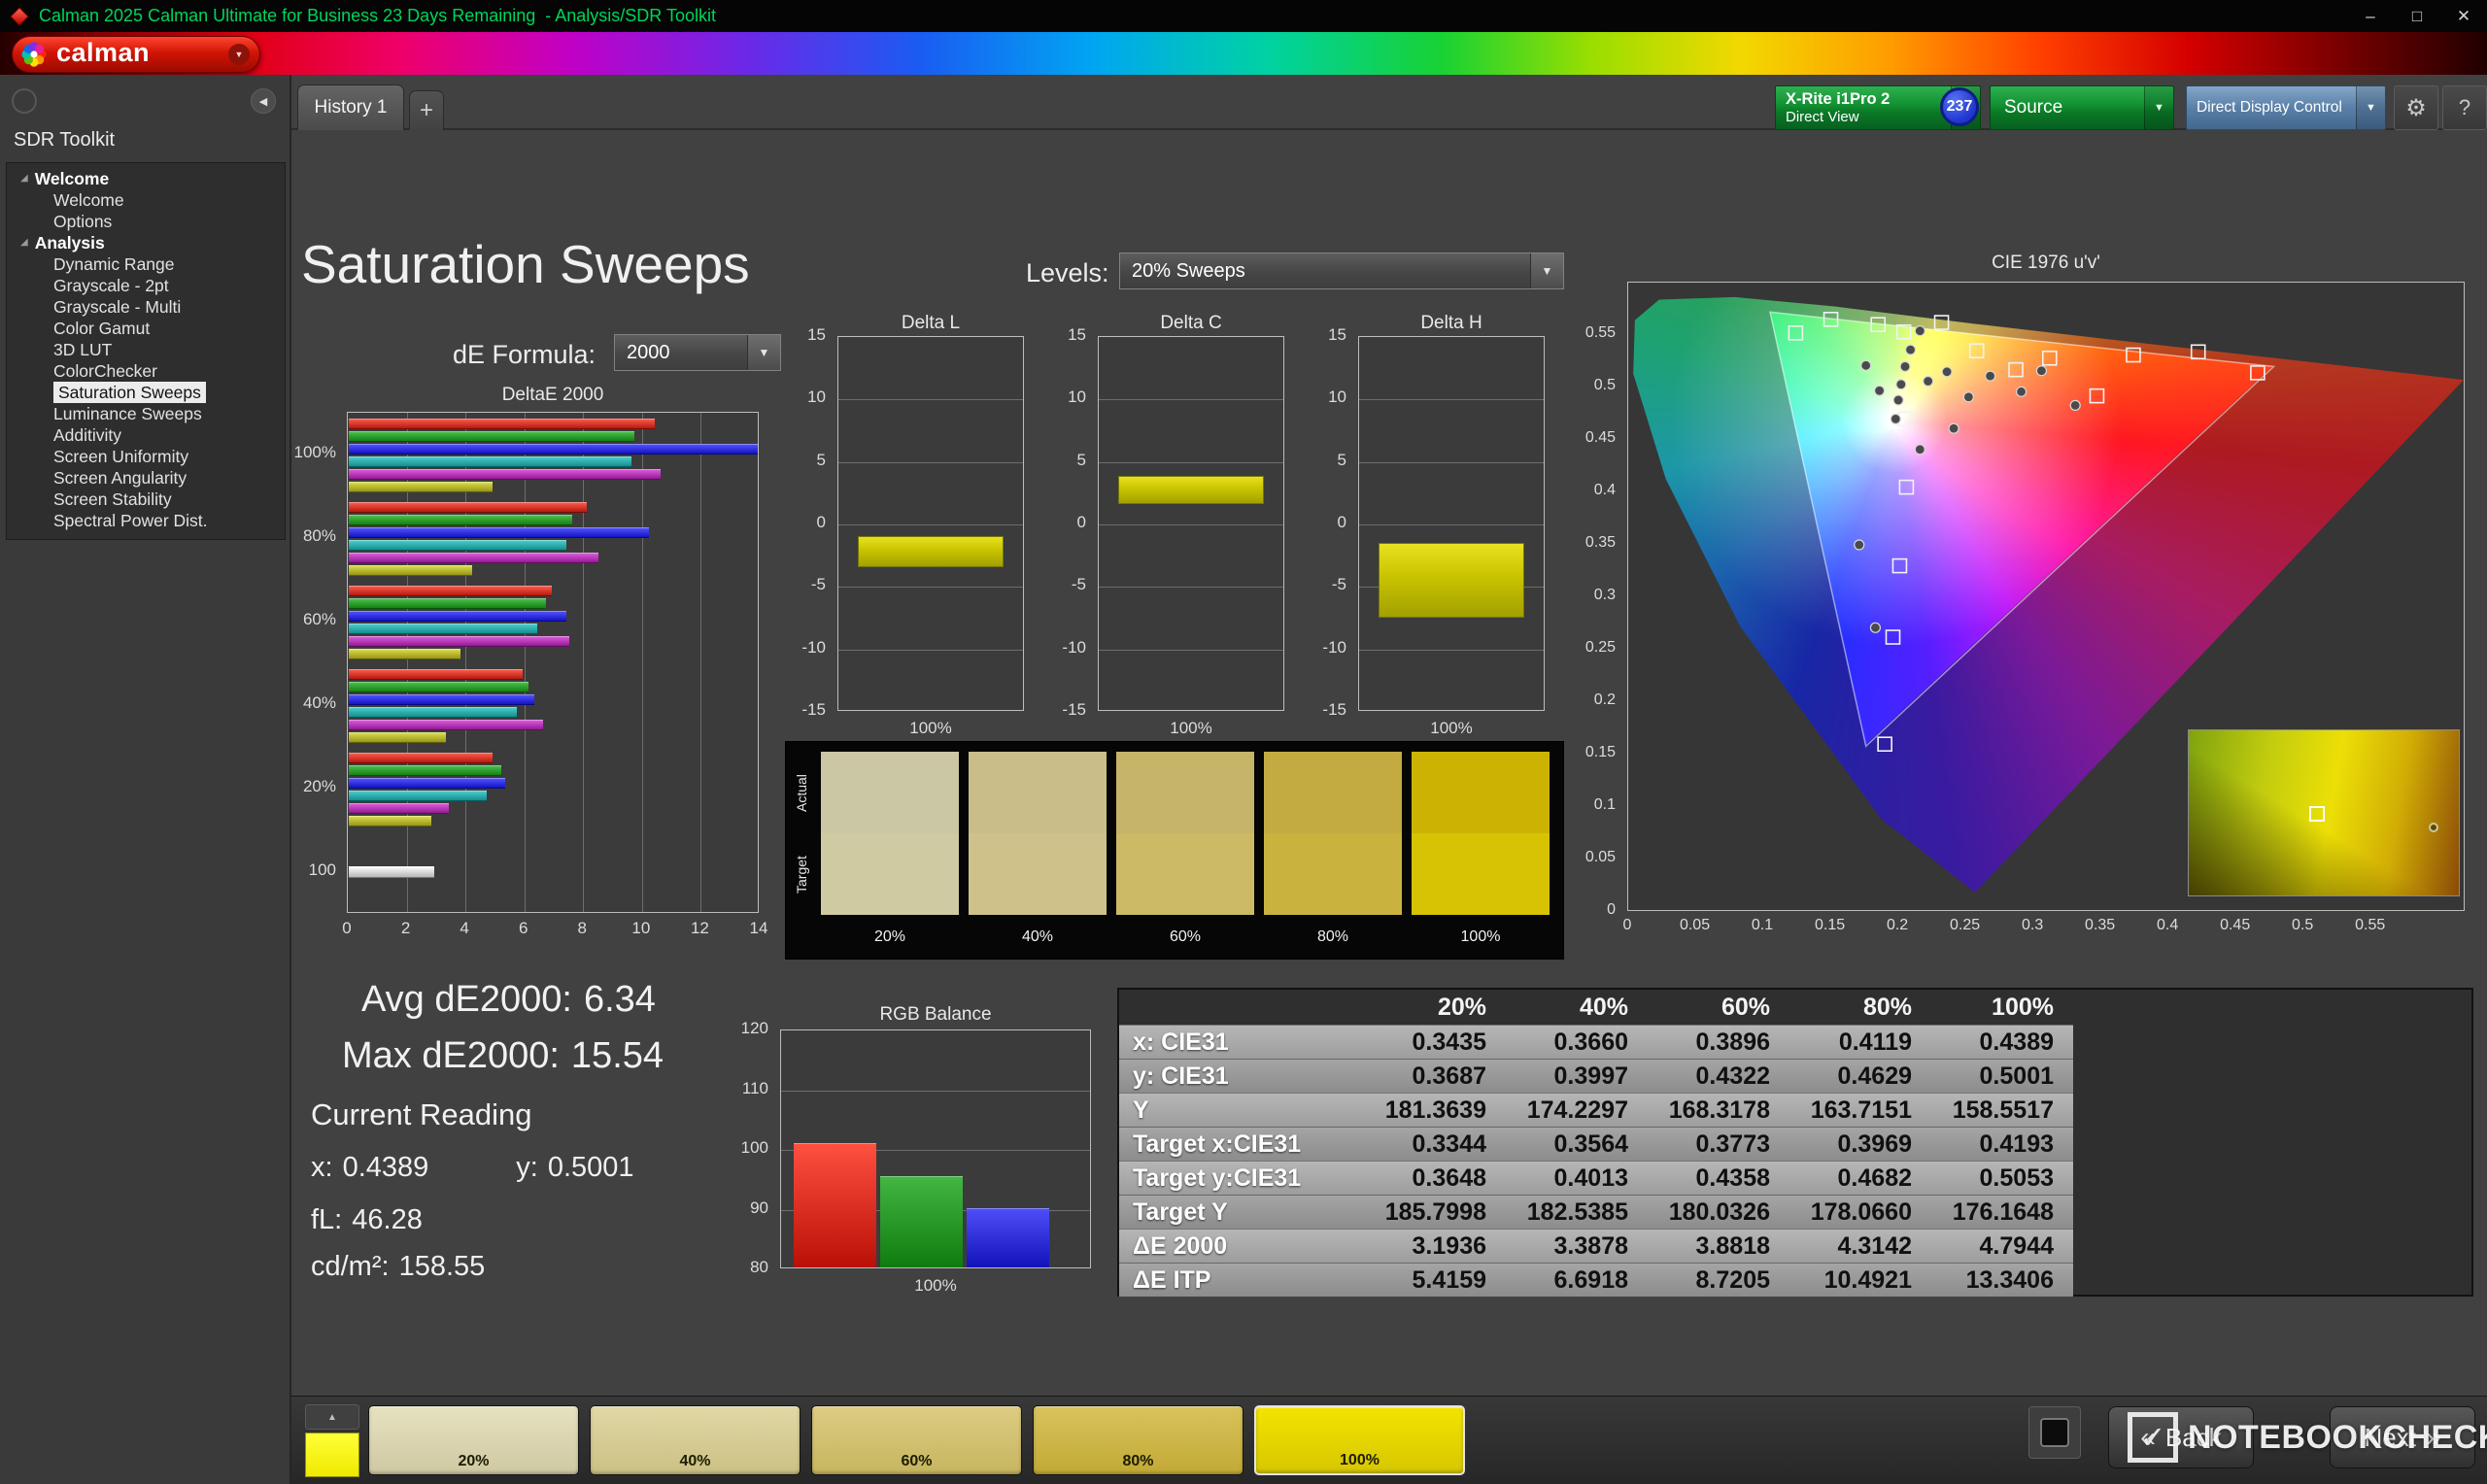 The width and height of the screenshot is (2487, 1484). I want to click on deltae-x-axis: 0 2 4 6 8 10 12 14, so click(554, 929).